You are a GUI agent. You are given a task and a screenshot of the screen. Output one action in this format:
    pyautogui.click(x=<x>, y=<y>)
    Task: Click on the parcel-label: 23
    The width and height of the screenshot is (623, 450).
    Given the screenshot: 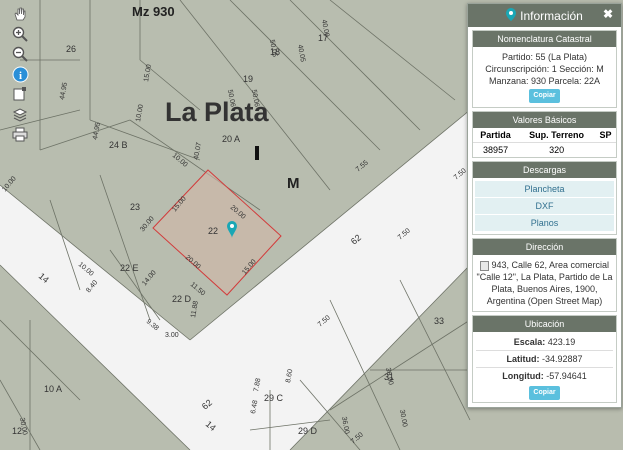 What is the action you would take?
    pyautogui.click(x=135, y=207)
    